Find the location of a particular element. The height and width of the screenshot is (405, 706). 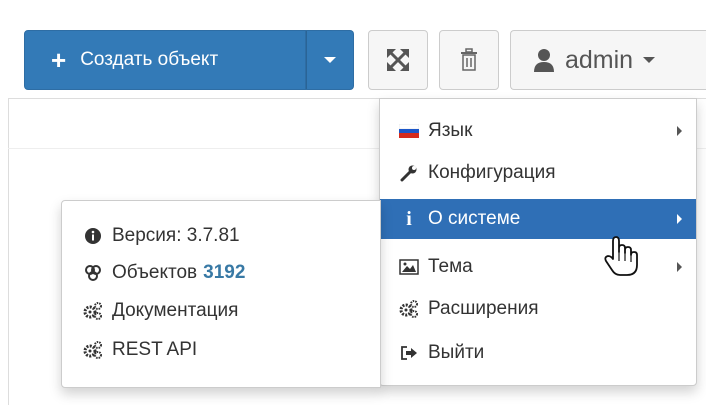

plus-icon: + is located at coordinates (59, 60).